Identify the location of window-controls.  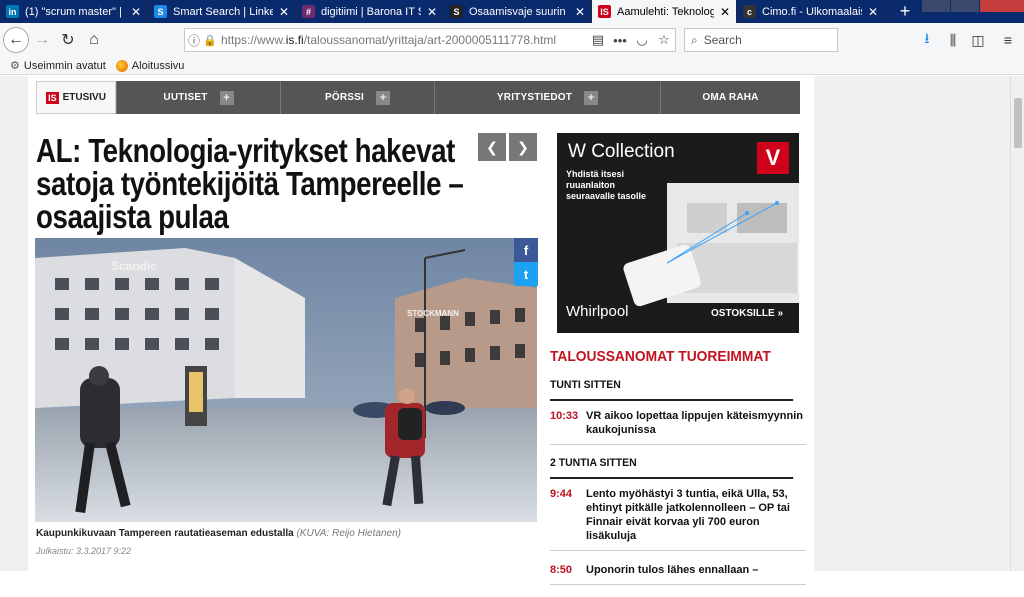
(972, 6).